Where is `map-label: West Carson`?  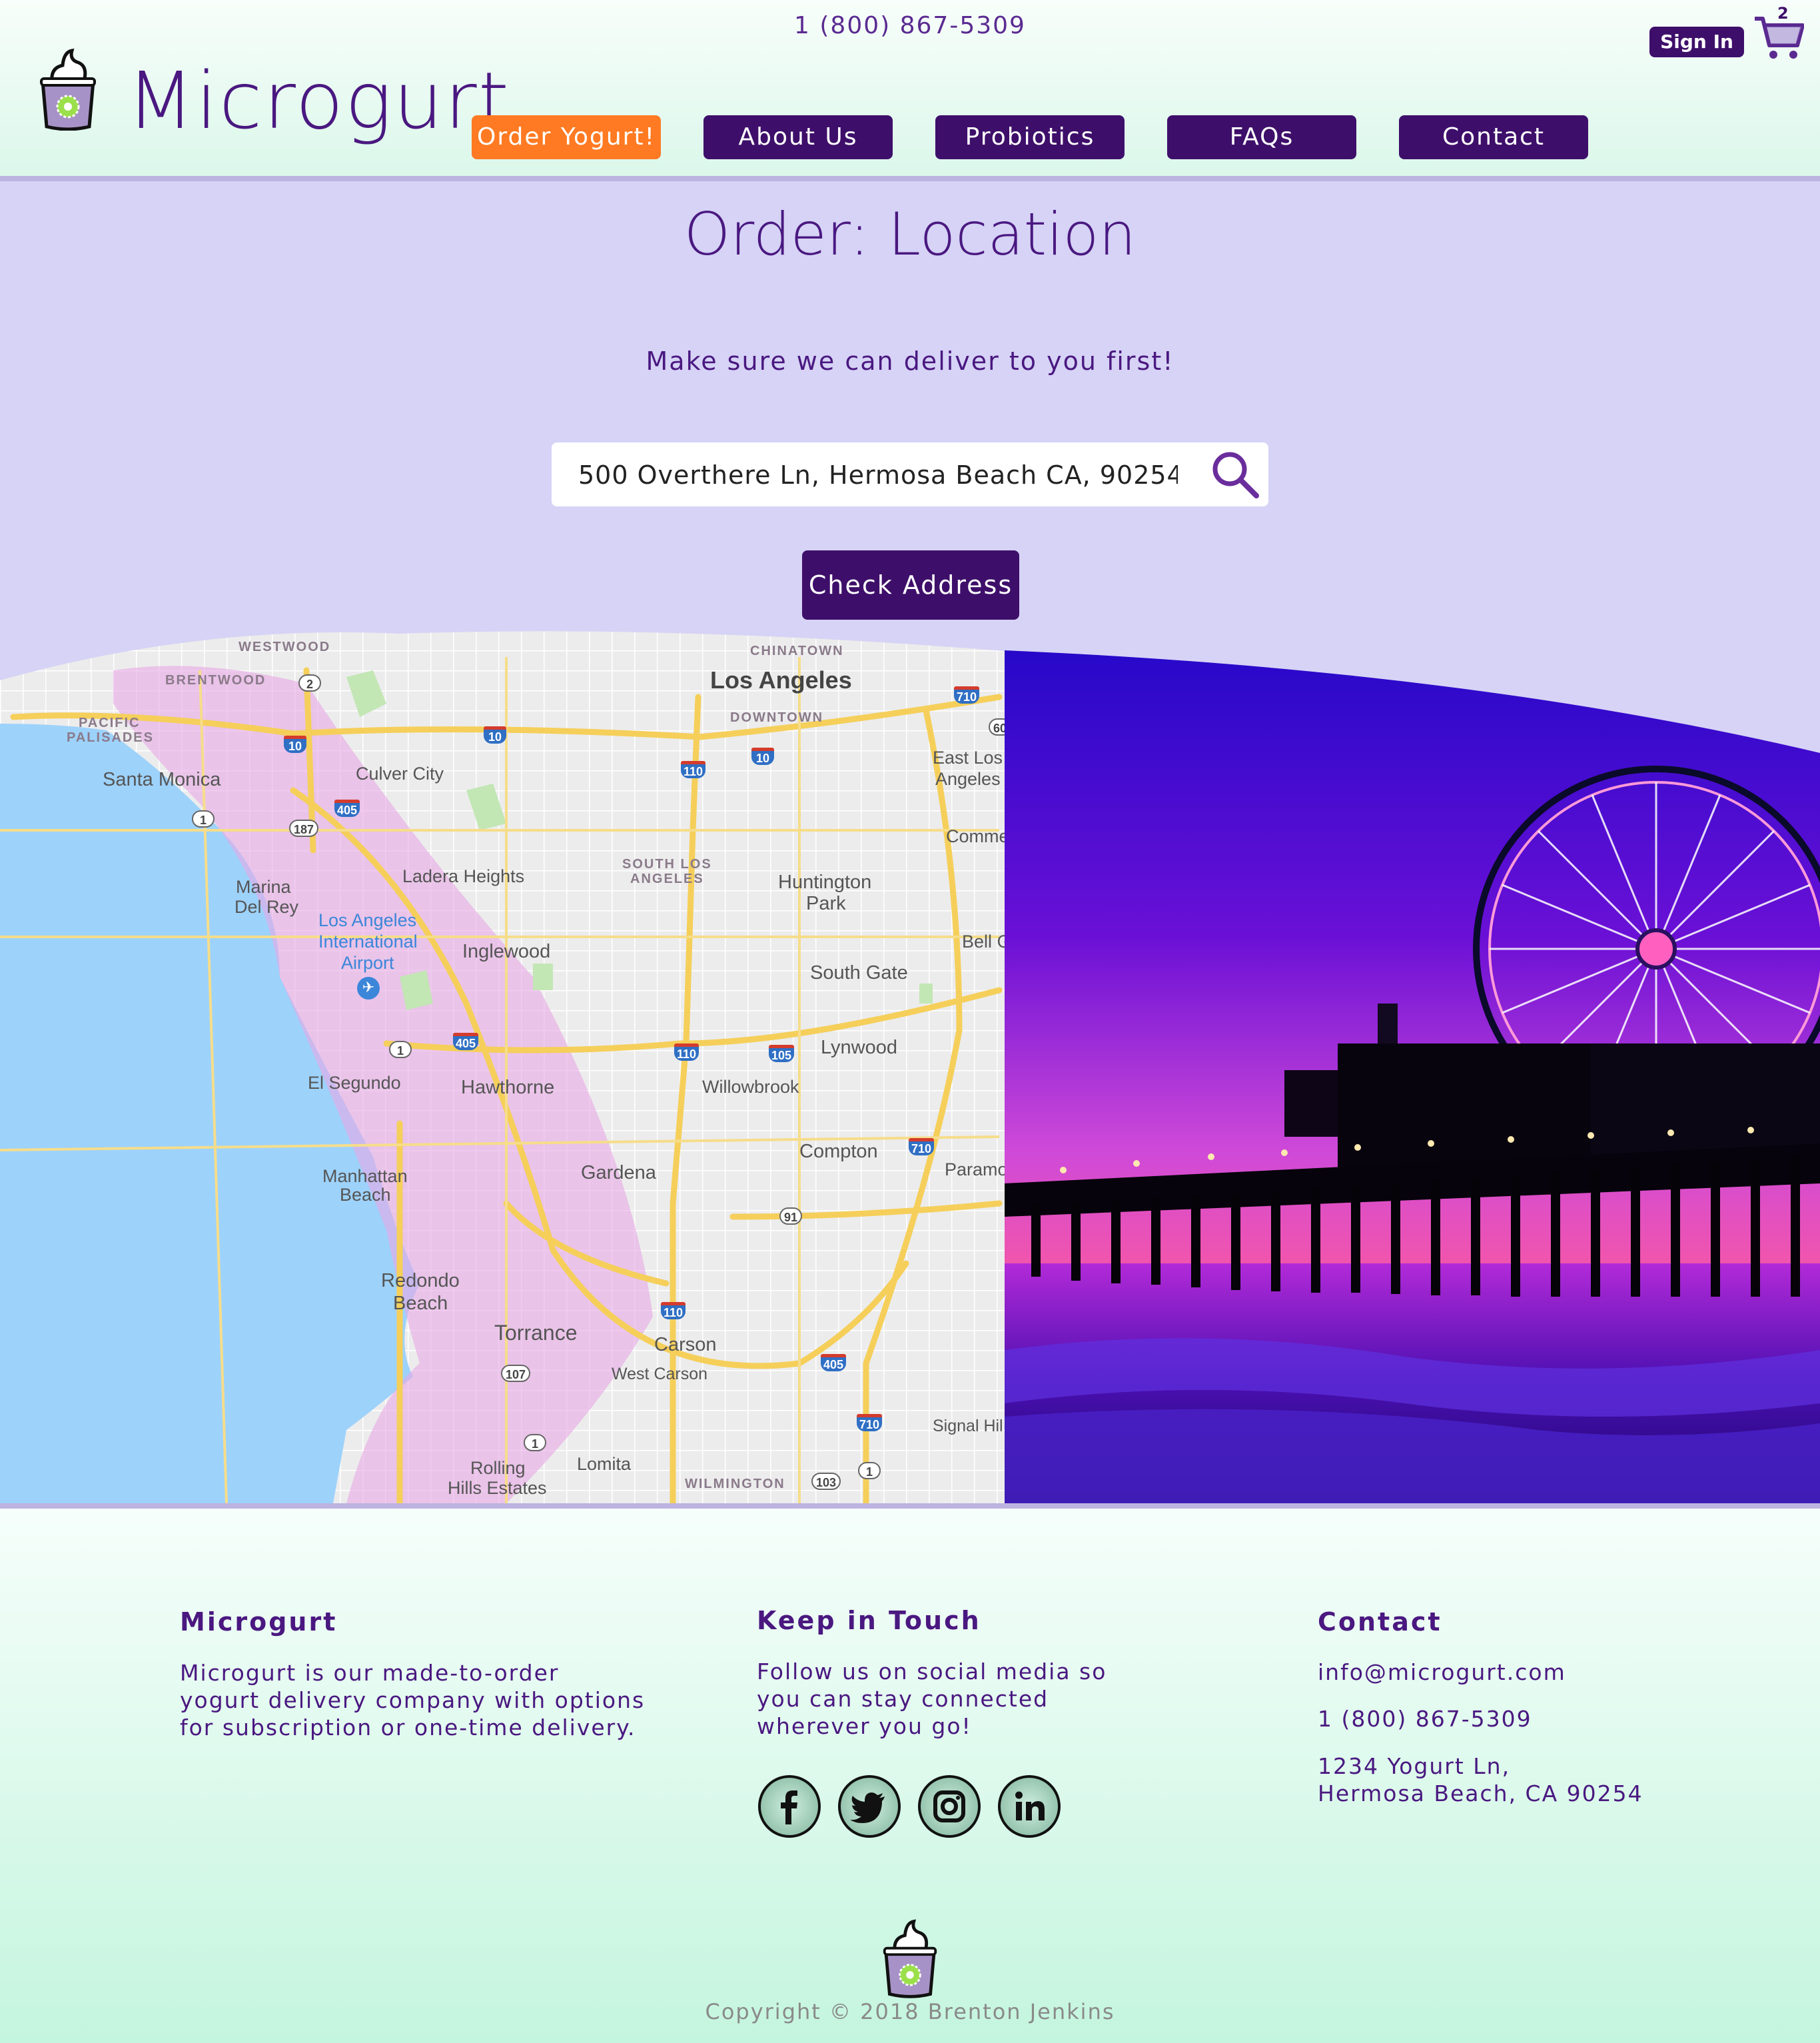 map-label: West Carson is located at coordinates (660, 1374).